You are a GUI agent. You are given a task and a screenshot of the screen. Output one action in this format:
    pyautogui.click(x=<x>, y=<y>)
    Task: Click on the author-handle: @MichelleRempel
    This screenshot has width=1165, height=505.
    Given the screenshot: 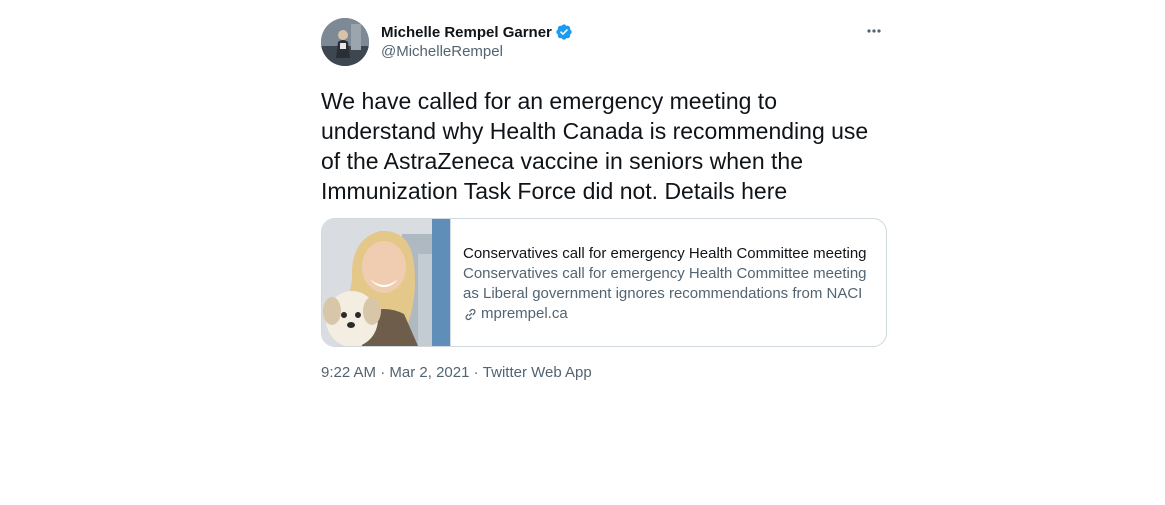 What is the action you would take?
    pyautogui.click(x=477, y=51)
    